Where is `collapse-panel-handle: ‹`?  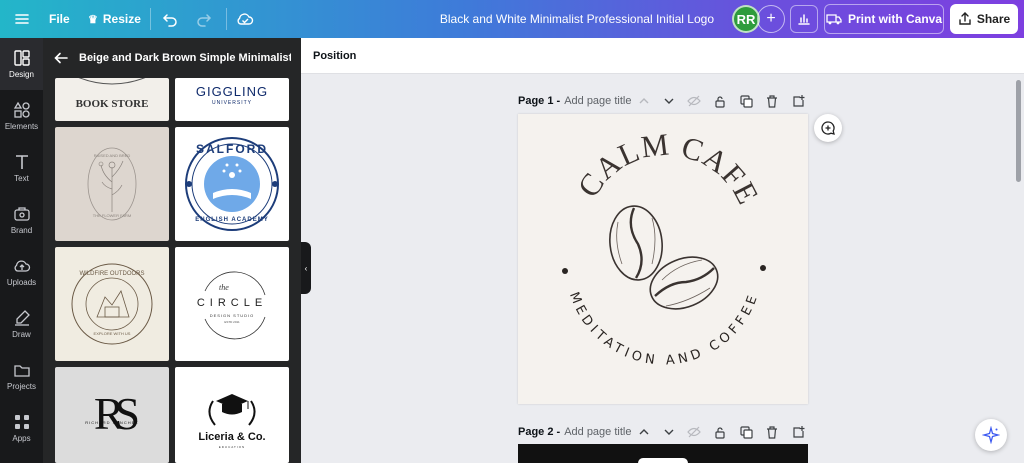 collapse-panel-handle: ‹ is located at coordinates (306, 268).